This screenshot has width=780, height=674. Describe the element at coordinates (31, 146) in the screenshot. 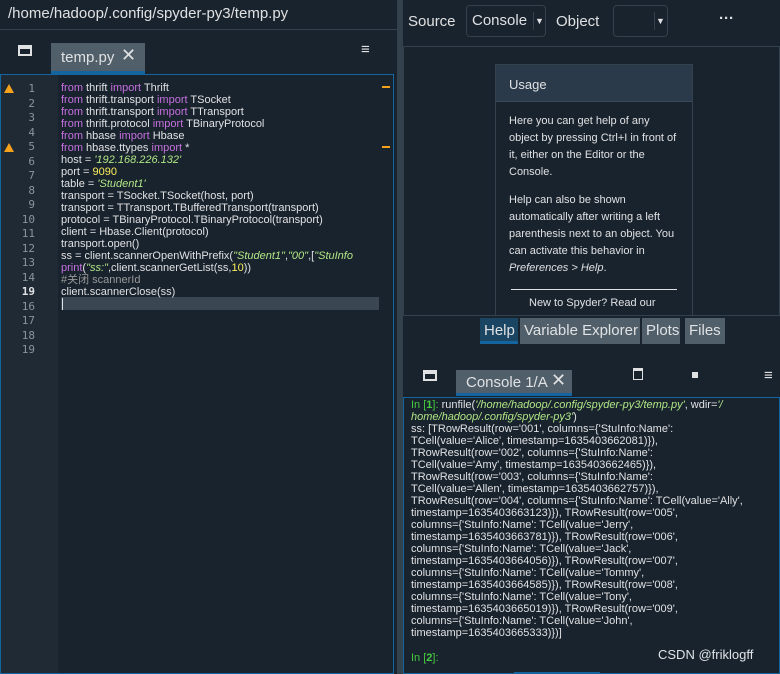

I see `line-number: 5` at that location.